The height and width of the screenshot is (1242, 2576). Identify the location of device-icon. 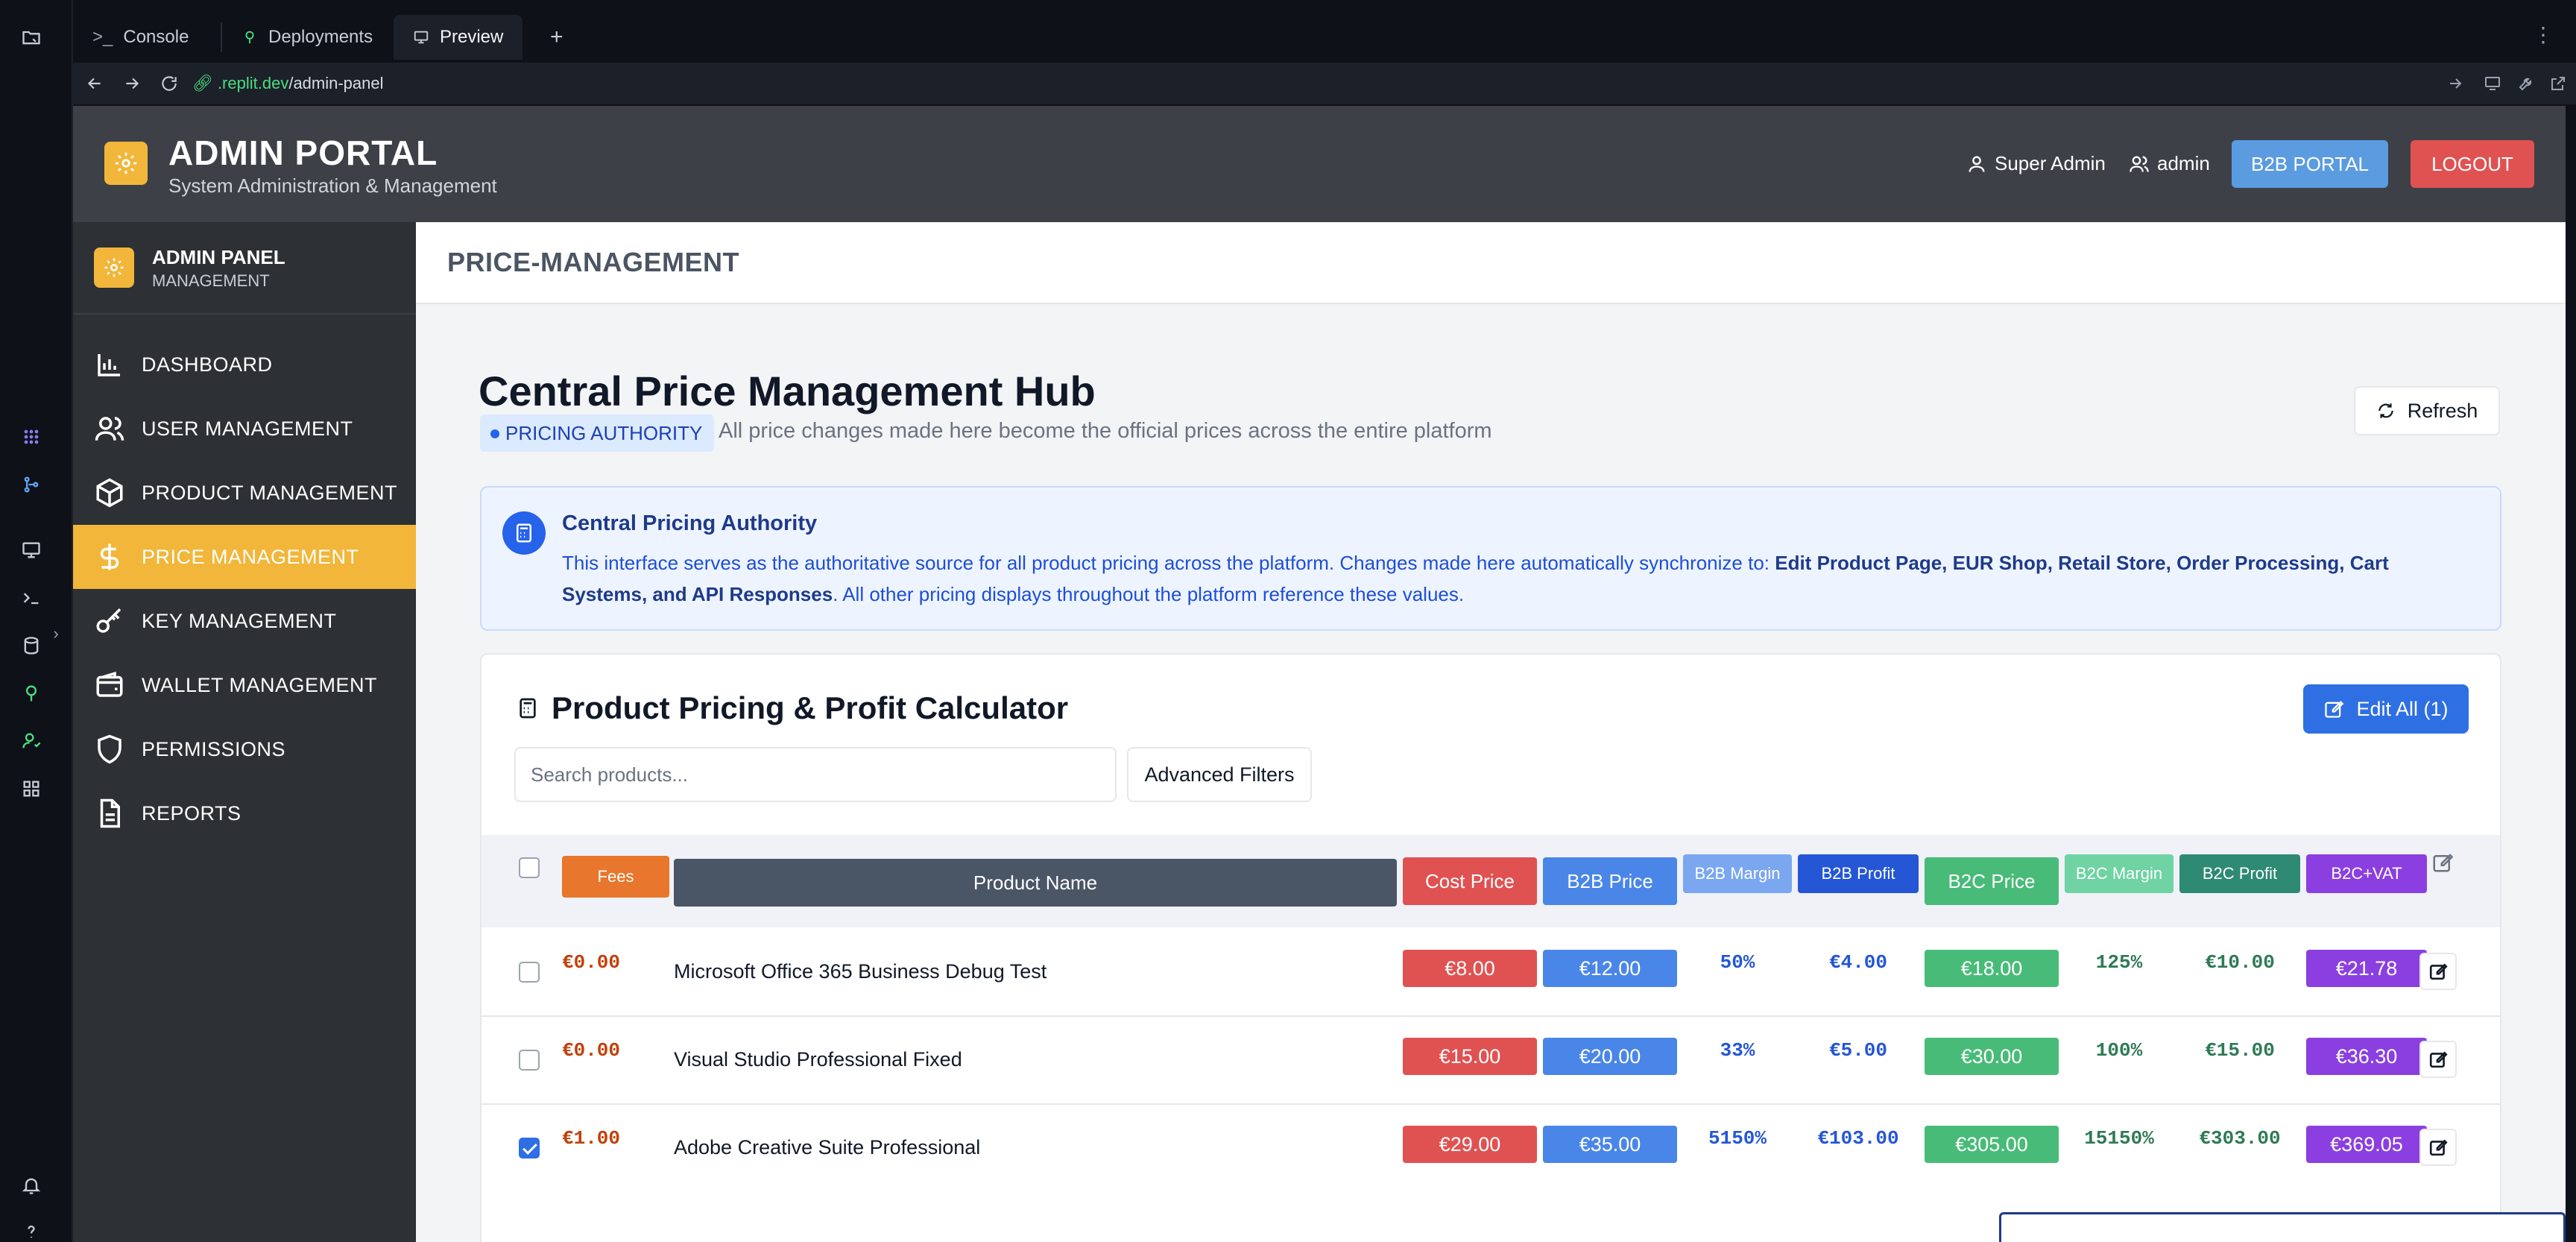
(2492, 83).